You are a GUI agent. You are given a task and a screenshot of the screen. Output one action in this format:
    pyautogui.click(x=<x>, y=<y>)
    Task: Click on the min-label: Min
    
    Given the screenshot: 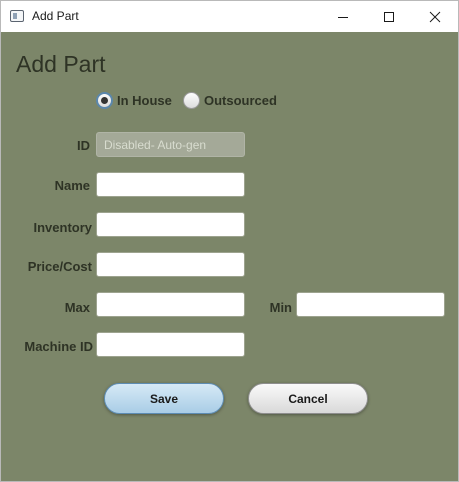 What is the action you would take?
    pyautogui.click(x=280, y=307)
    